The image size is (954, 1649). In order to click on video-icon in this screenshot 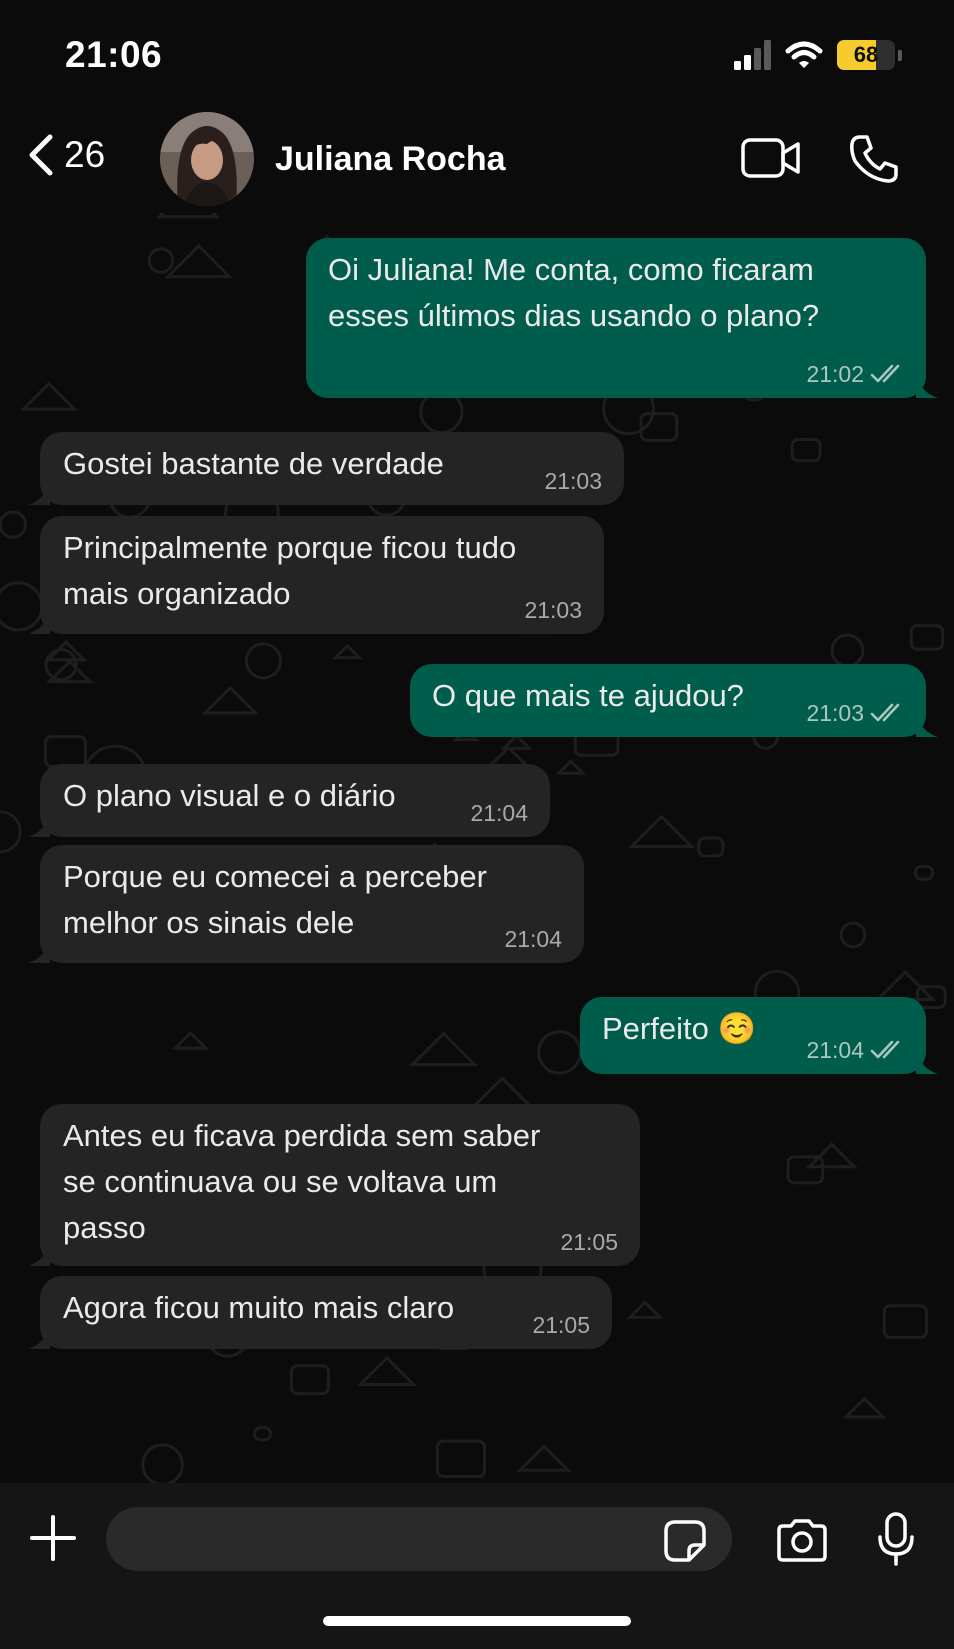, I will do `click(770, 158)`.